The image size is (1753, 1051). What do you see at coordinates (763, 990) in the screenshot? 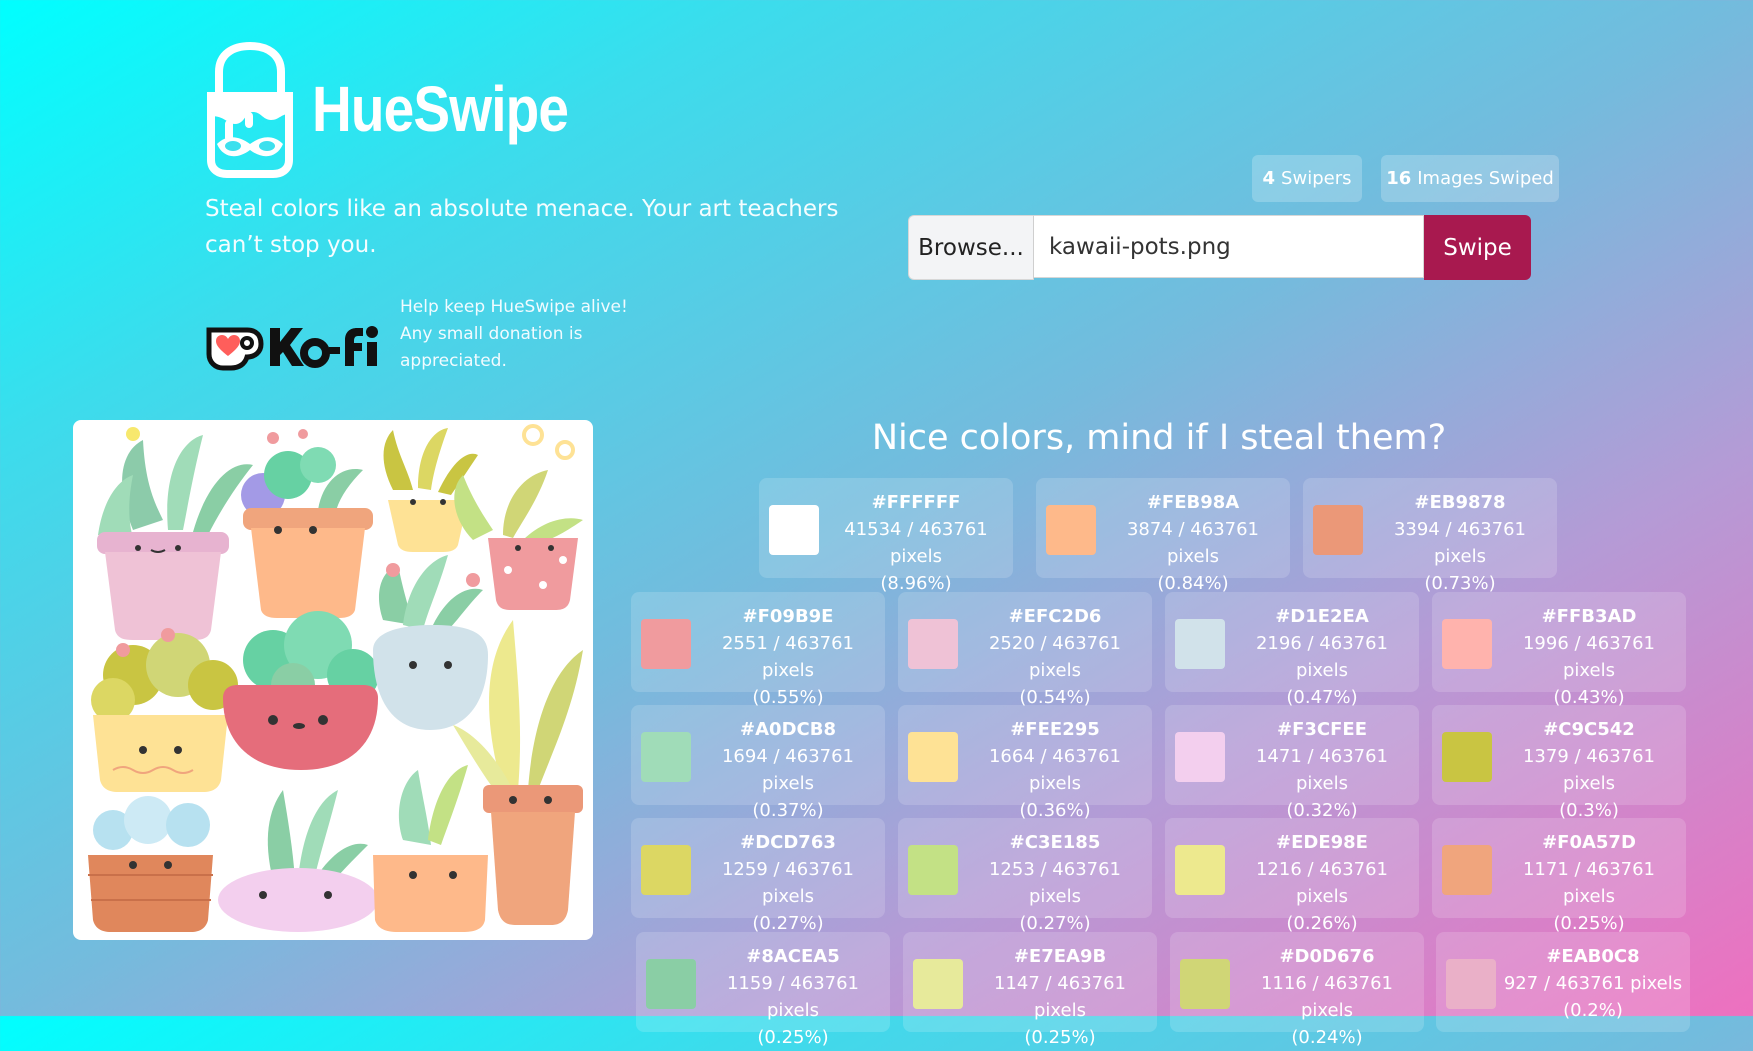
I see `color-swatch-card: #8ACEA5 1159 / 463761 pixels (0.25%)` at bounding box center [763, 990].